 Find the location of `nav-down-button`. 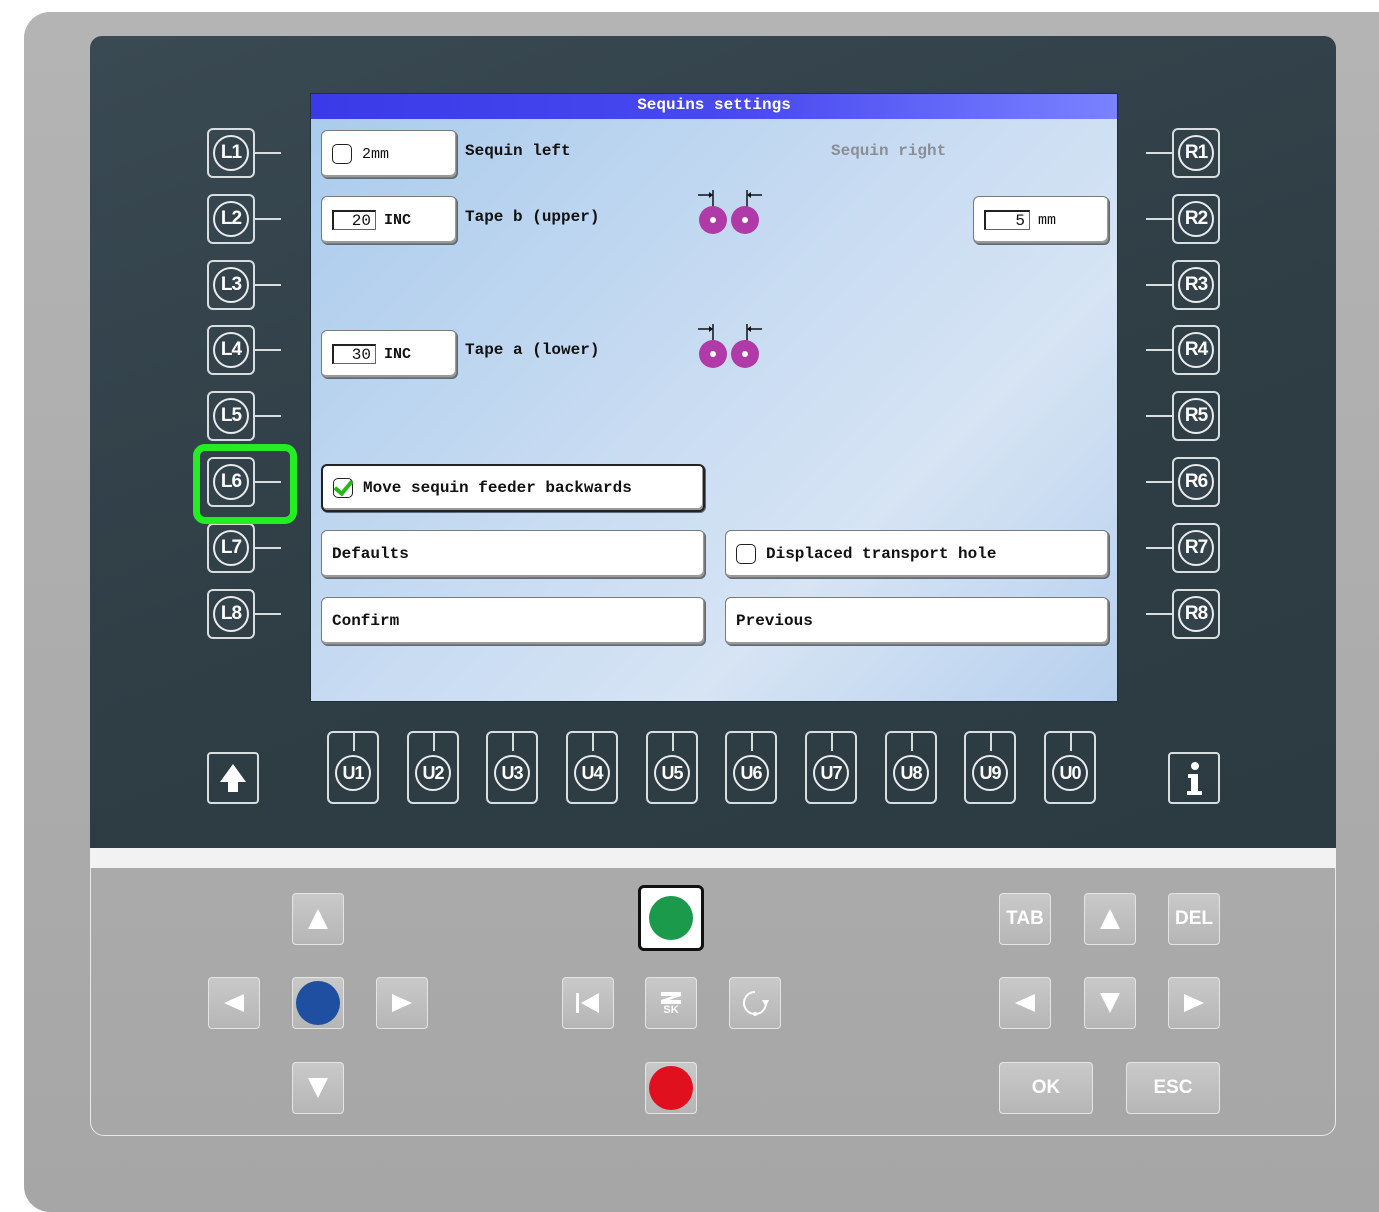

nav-down-button is located at coordinates (318, 1088).